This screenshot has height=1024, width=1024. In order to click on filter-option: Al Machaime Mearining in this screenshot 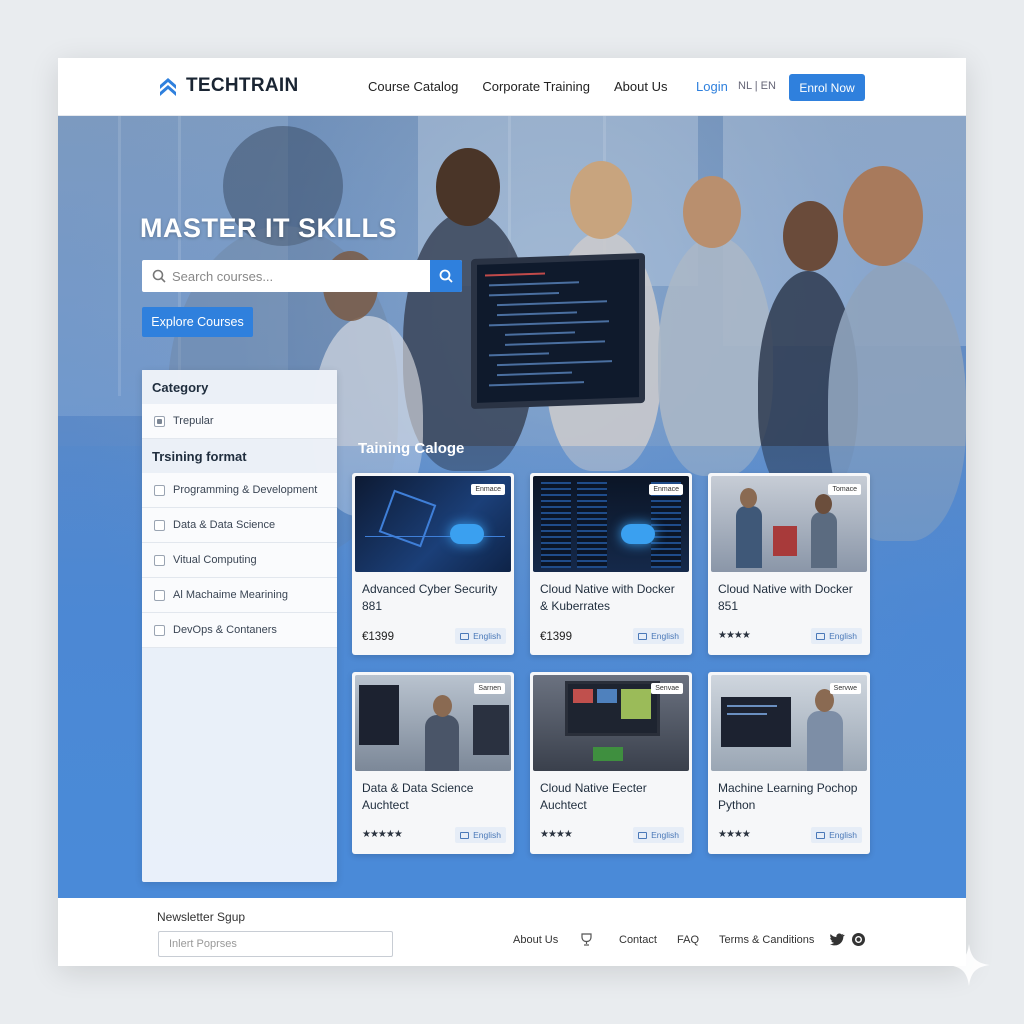, I will do `click(239, 595)`.